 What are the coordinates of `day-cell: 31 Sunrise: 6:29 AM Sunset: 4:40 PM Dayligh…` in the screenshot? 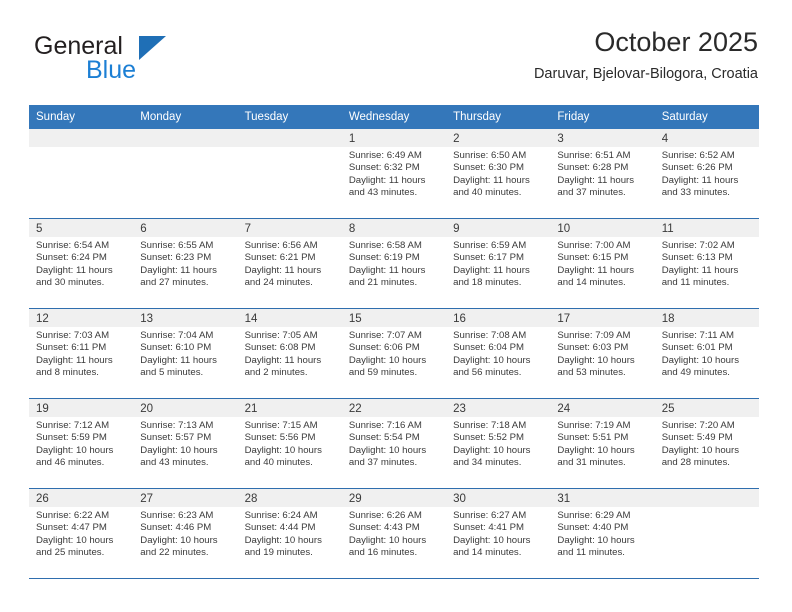 It's located at (602, 533).